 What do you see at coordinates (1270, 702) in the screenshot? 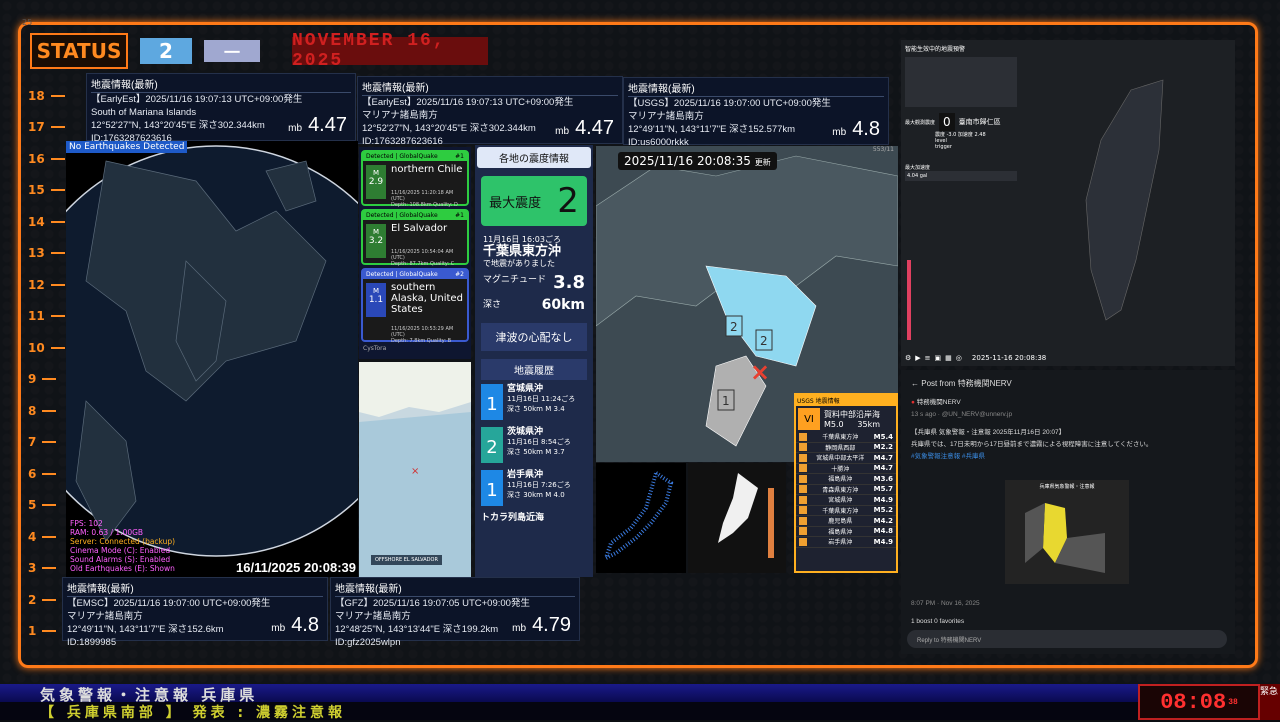
I see `emergency-tag: 緊急` at bounding box center [1270, 702].